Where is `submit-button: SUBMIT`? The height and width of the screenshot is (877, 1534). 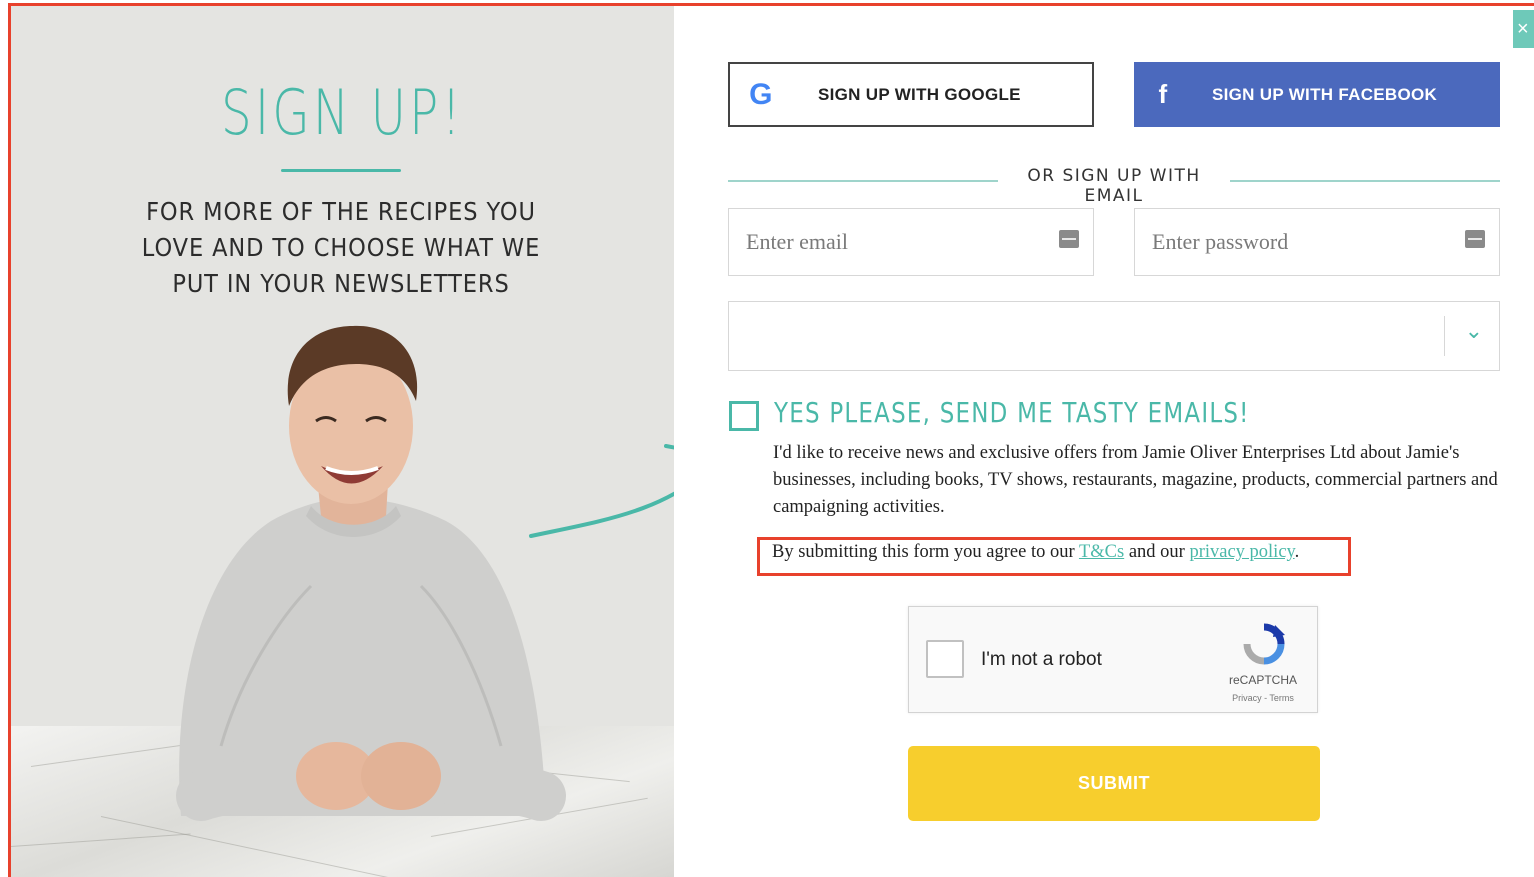 submit-button: SUBMIT is located at coordinates (1114, 783).